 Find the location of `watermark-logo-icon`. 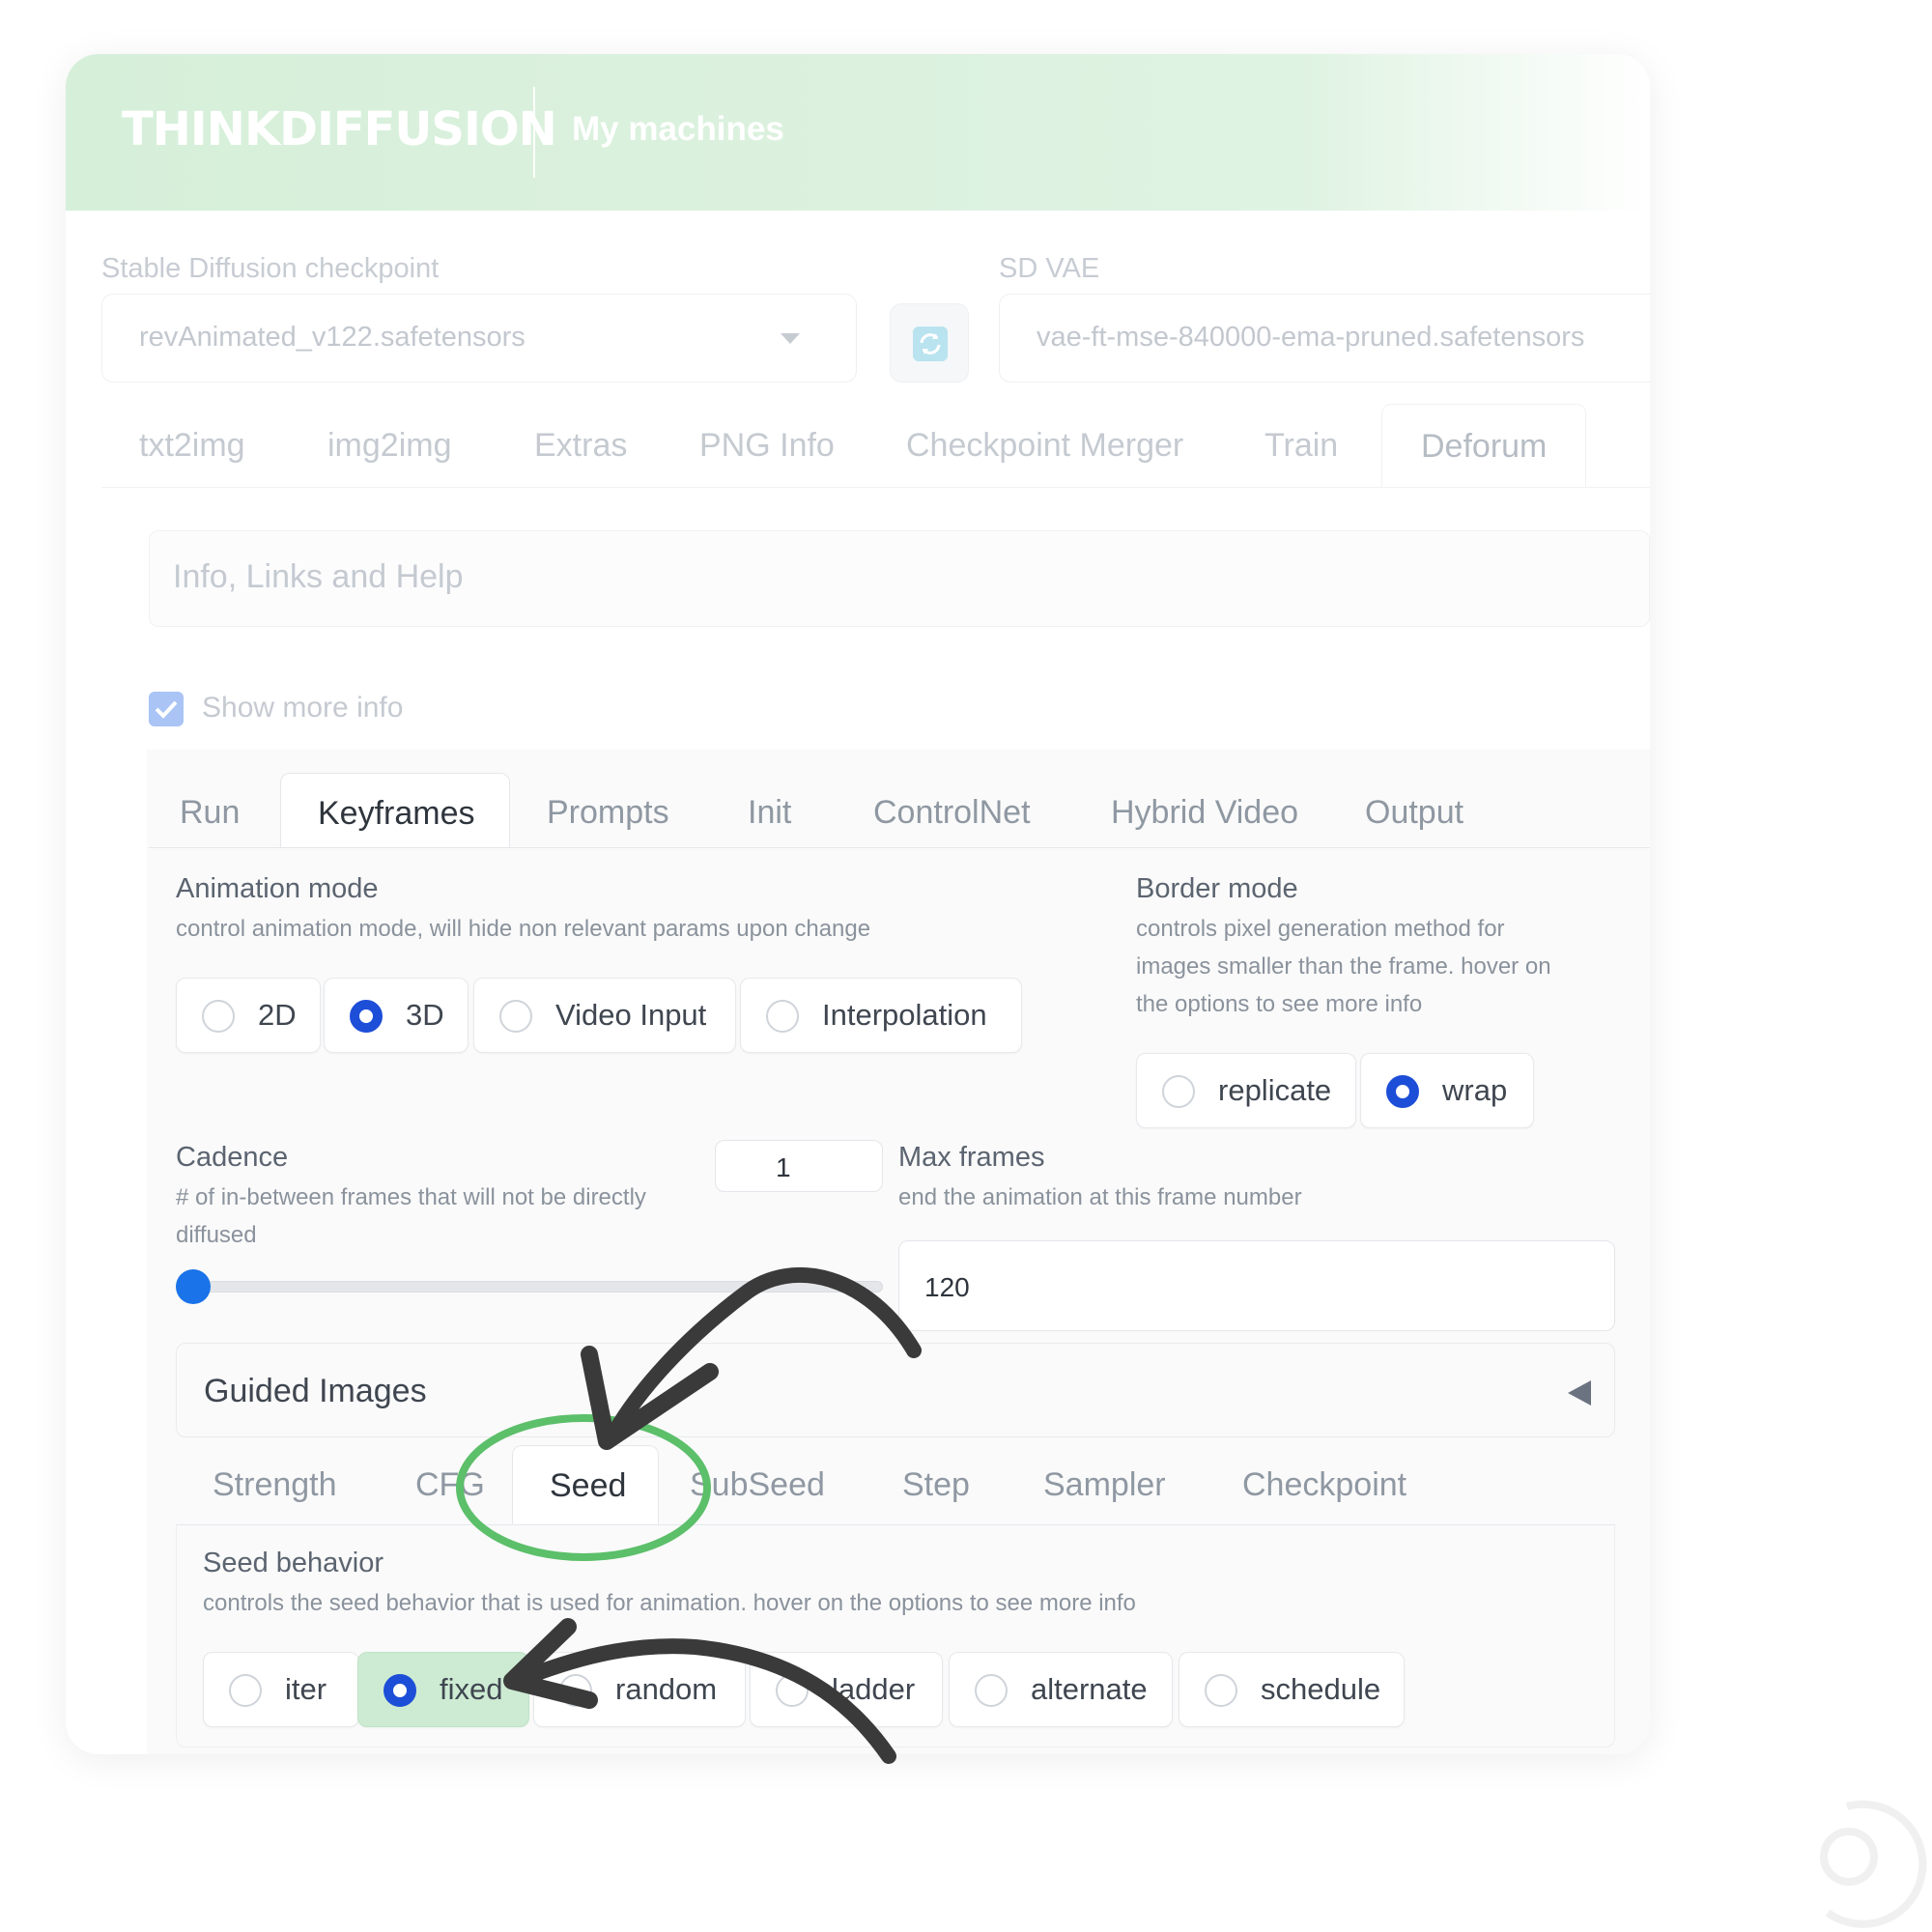

watermark-logo-icon is located at coordinates (1873, 1864).